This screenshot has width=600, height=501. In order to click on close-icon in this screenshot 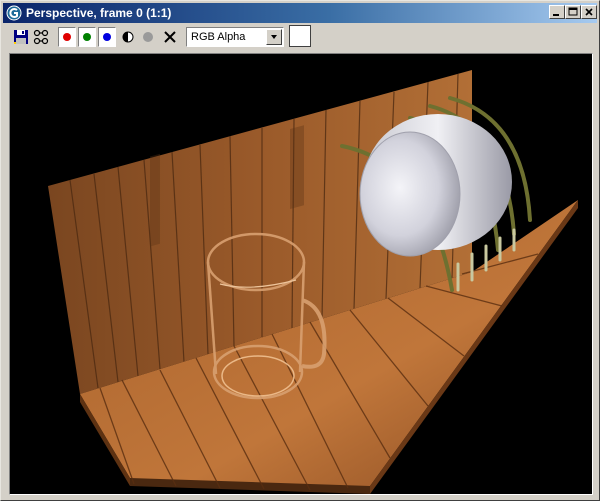, I will do `click(589, 12)`.